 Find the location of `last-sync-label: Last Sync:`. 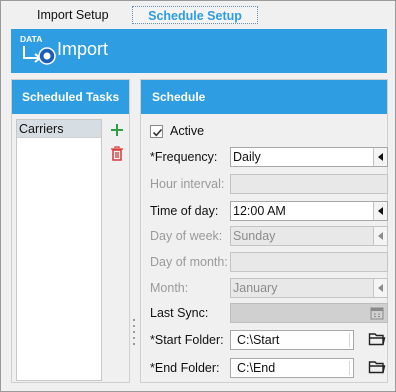

last-sync-label: Last Sync: is located at coordinates (179, 313).